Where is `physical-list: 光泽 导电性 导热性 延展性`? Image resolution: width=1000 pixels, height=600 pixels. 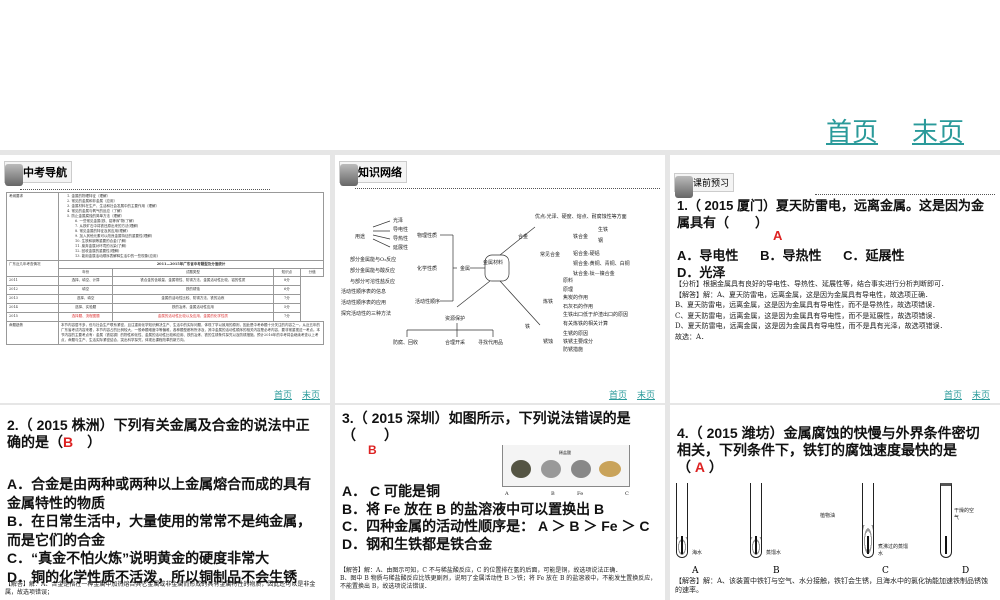
physical-list: 光泽 导电性 导热性 延展性 is located at coordinates (400, 235).